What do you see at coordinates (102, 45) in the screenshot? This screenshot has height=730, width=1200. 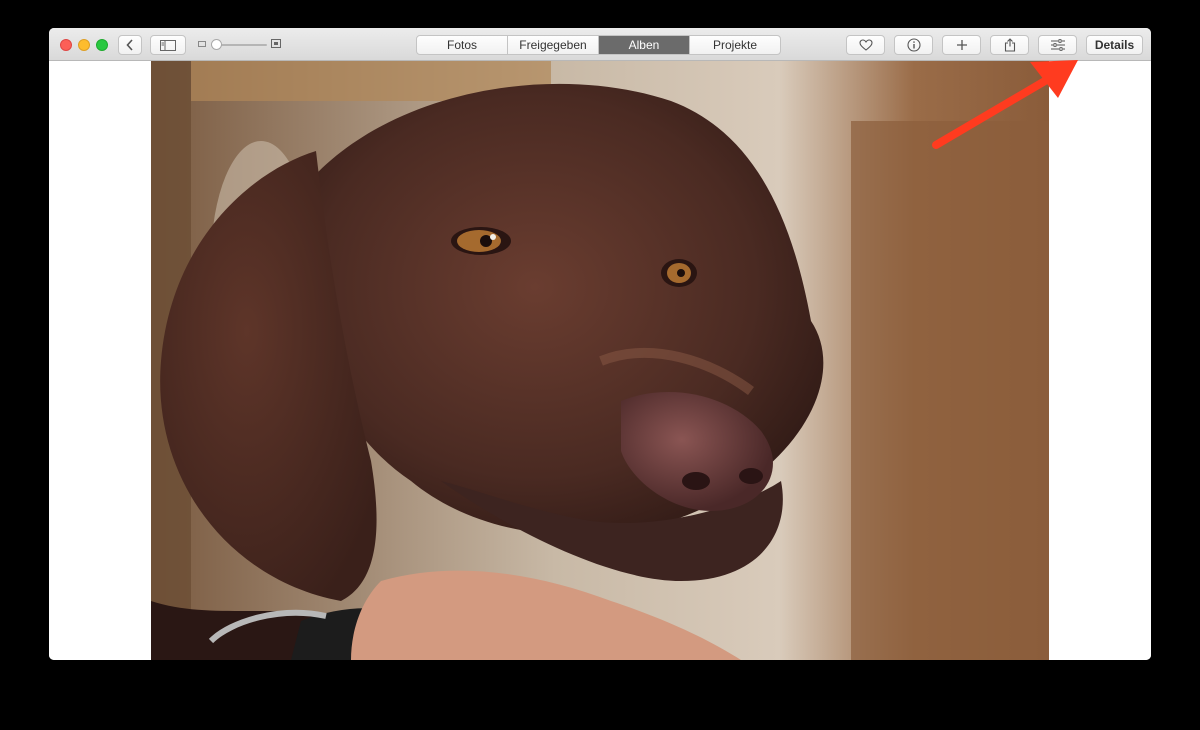 I see `zoom-button` at bounding box center [102, 45].